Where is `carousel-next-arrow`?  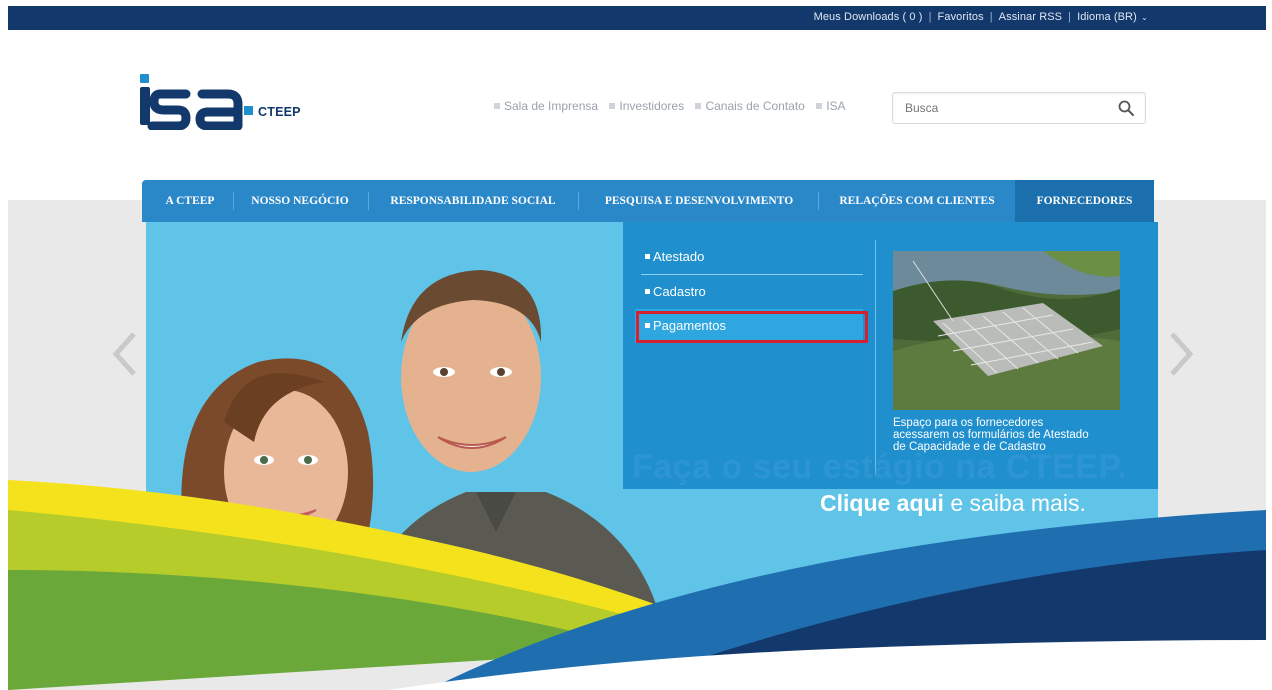
carousel-next-arrow is located at coordinates (1181, 354).